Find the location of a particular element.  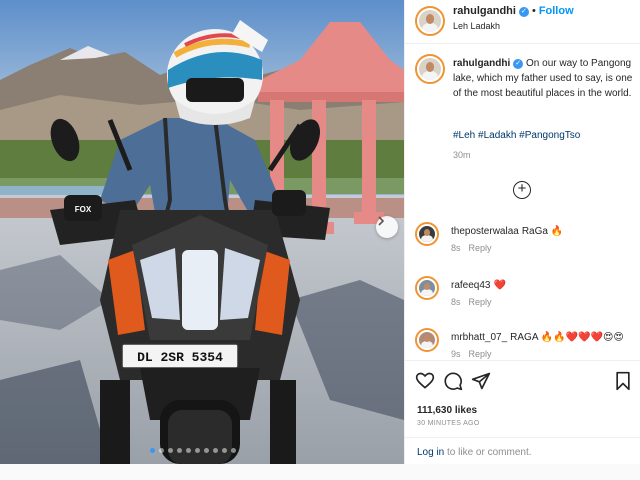

like-count: 111,630 likes is located at coordinates (447, 410).